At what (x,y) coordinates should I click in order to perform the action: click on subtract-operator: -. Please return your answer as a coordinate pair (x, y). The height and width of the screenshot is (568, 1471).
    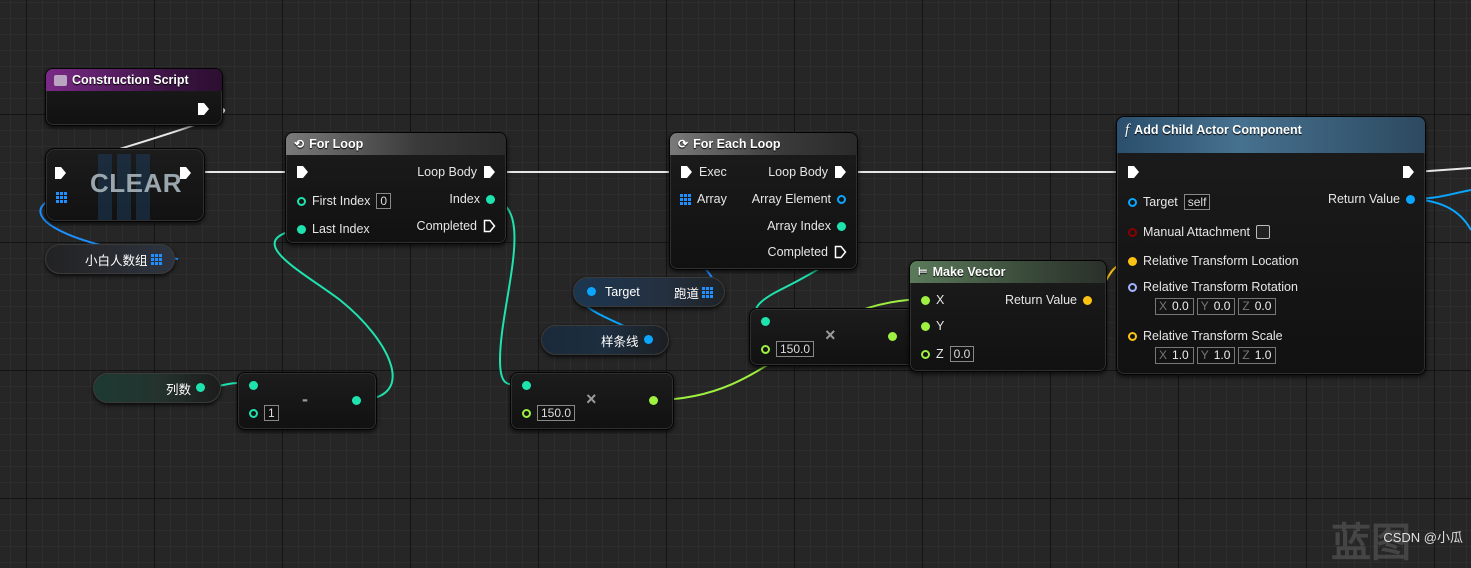
    Looking at the image, I should click on (305, 399).